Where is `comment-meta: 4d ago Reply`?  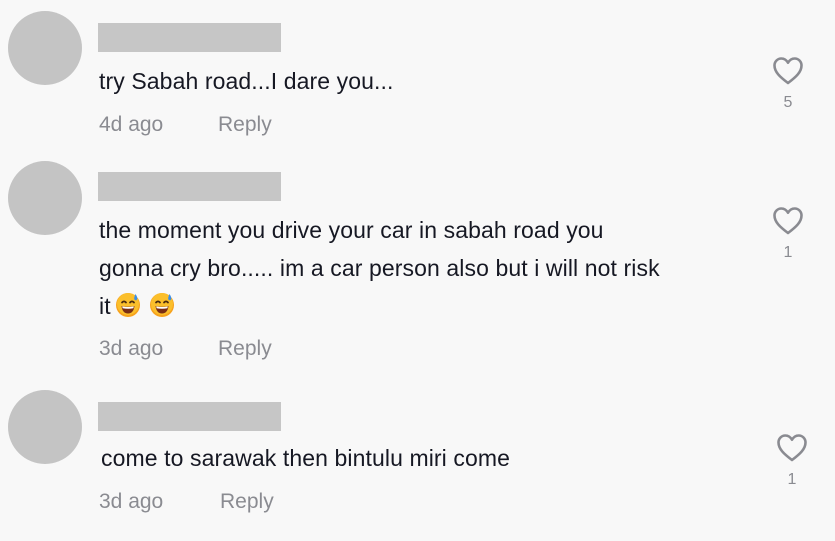 comment-meta: 4d ago Reply is located at coordinates (185, 125).